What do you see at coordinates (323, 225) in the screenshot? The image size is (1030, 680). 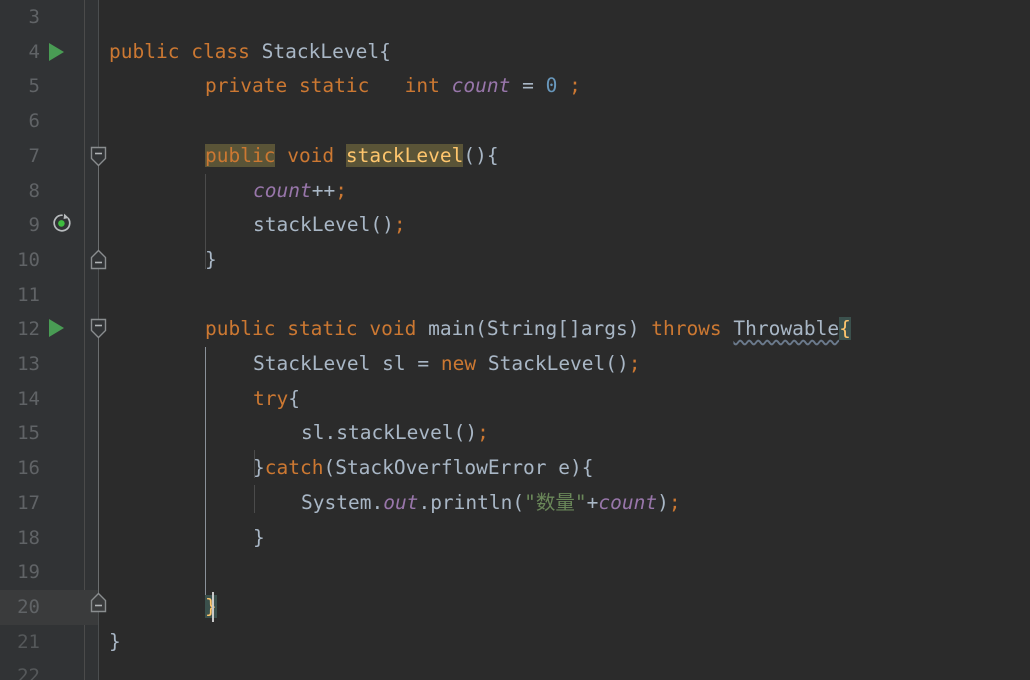 I see `token-method-call: stackLevel()` at bounding box center [323, 225].